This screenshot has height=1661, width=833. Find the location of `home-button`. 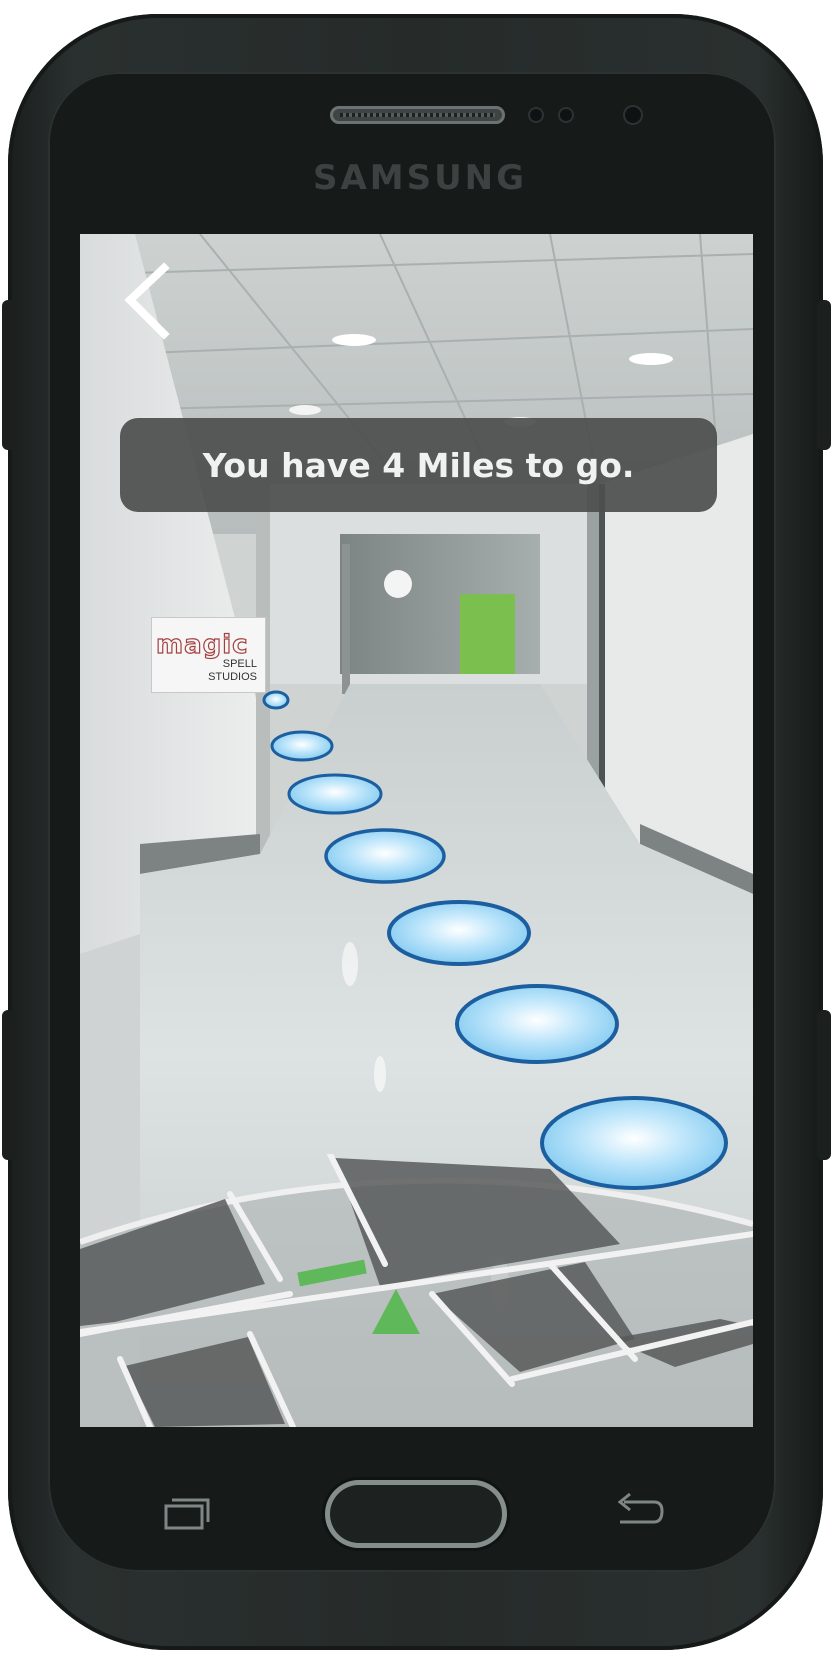

home-button is located at coordinates (416, 1514).